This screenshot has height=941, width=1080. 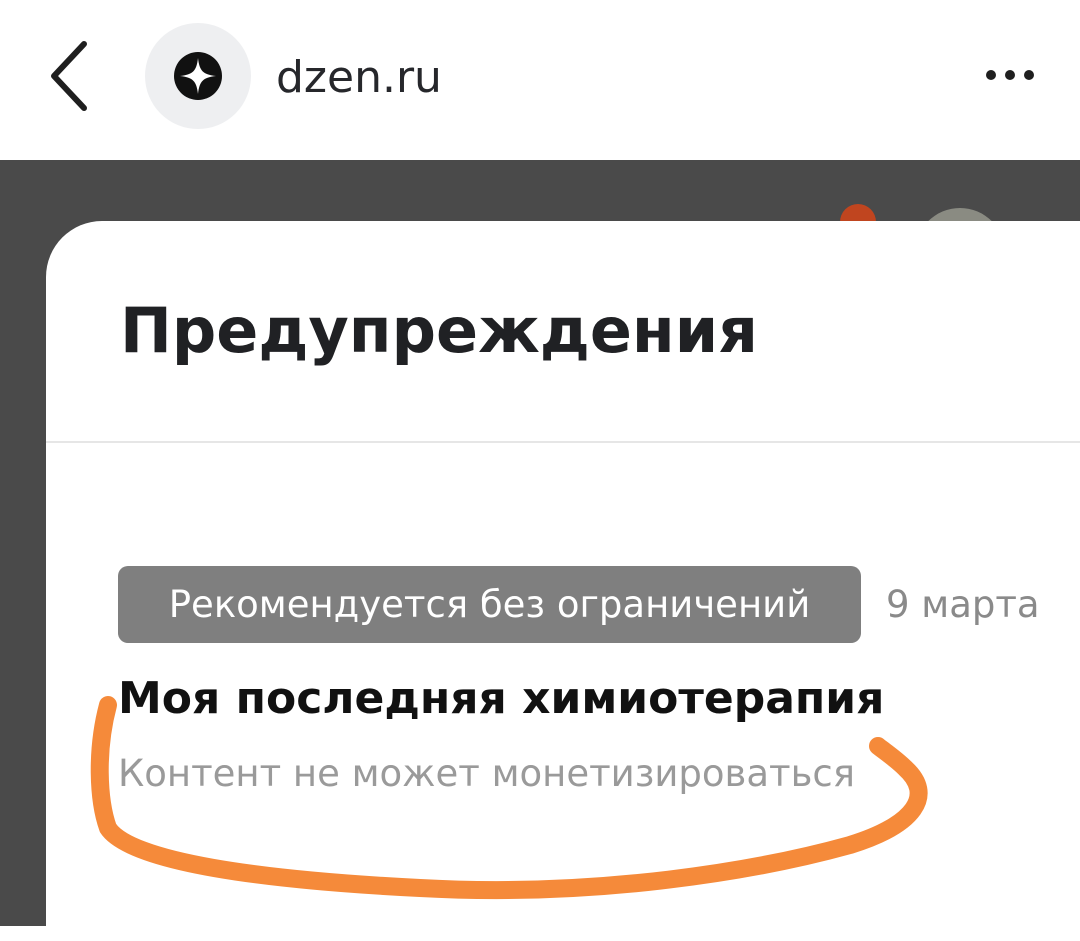 What do you see at coordinates (501, 699) in the screenshot?
I see `article-title: Моя последняя химиотерапия` at bounding box center [501, 699].